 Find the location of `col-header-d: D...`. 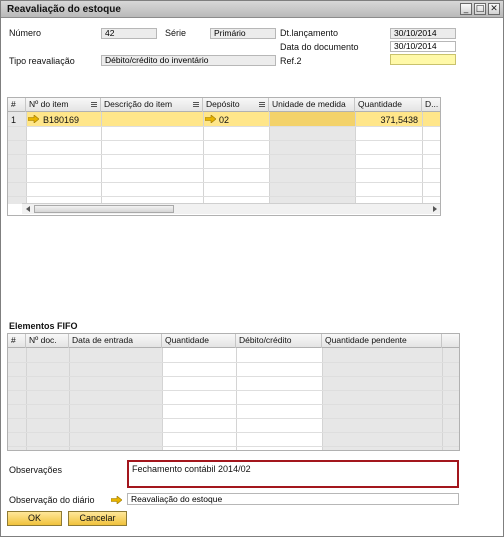

col-header-d: D... is located at coordinates (431, 105).